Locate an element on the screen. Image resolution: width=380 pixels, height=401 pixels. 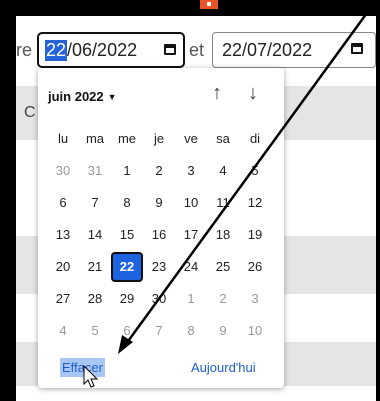
calendar-day: 26 is located at coordinates (255, 267).